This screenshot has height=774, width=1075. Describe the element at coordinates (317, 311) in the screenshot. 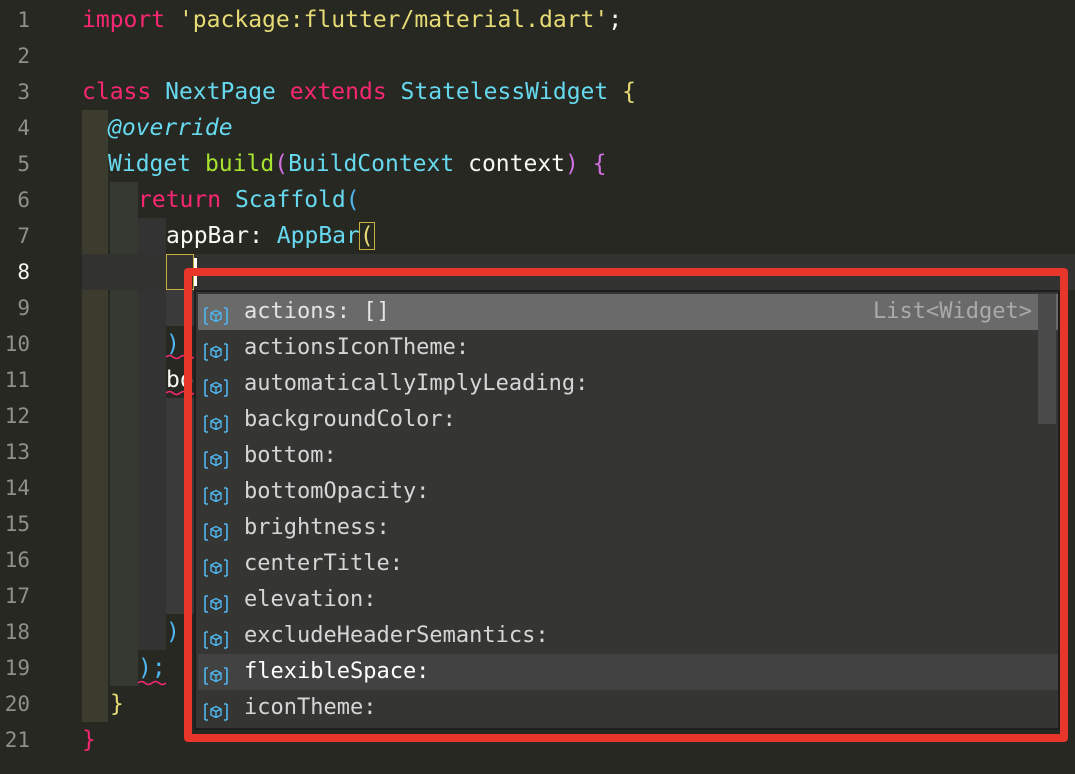

I see `suggestion-label: actions: []` at that location.